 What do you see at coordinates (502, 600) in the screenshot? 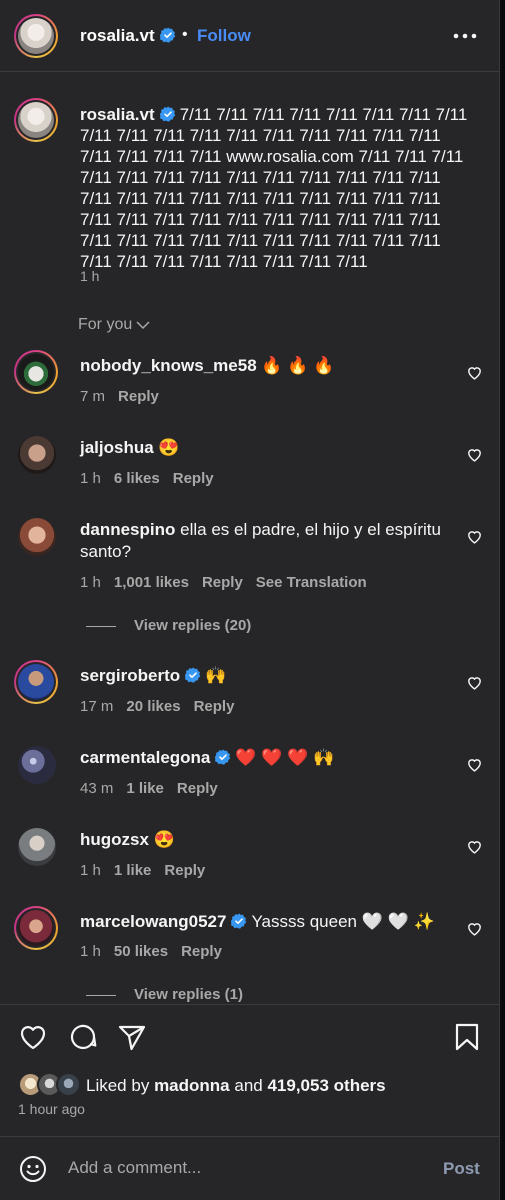
I see `window-edge` at bounding box center [502, 600].